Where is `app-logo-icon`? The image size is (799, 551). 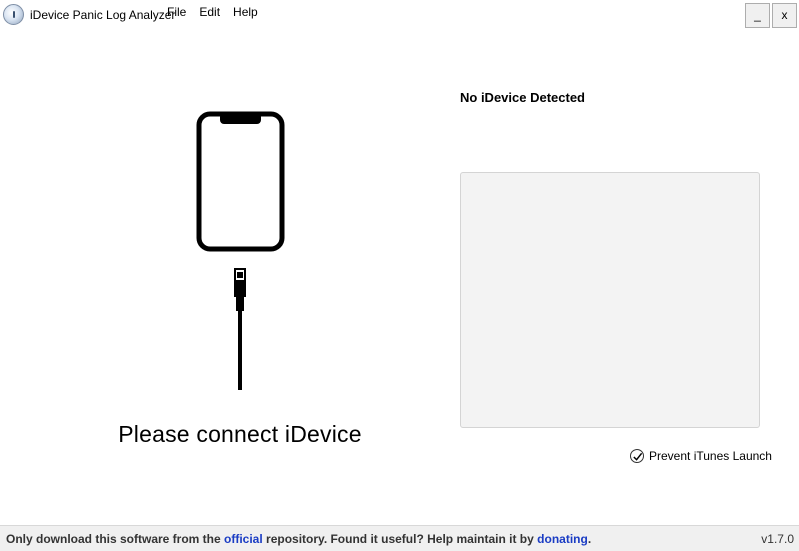 app-logo-icon is located at coordinates (13, 14).